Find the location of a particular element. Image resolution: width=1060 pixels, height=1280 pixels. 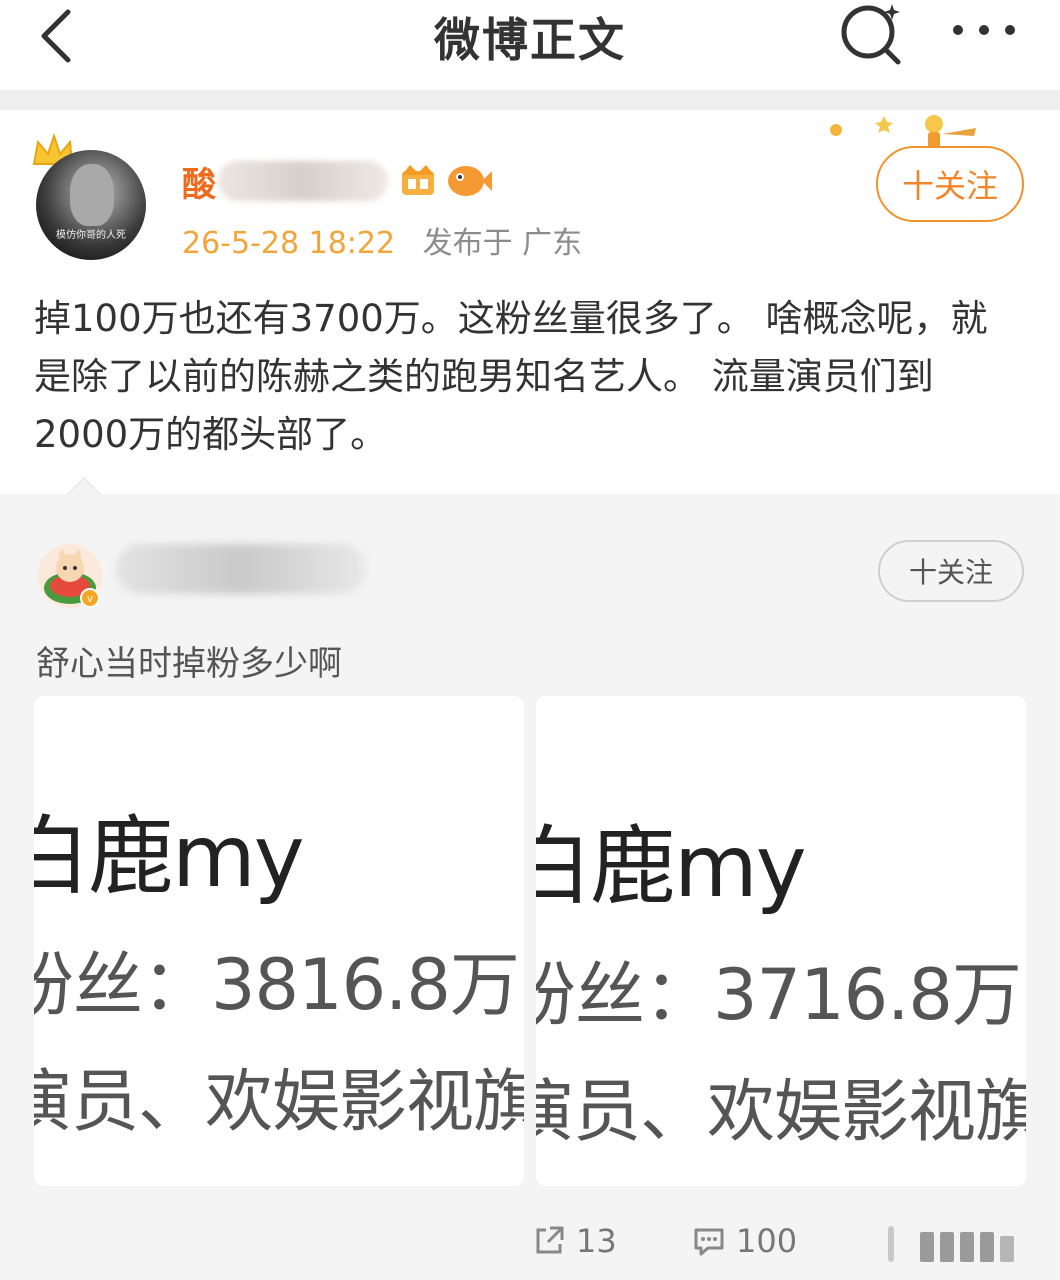

more-icon is located at coordinates (984, 29).